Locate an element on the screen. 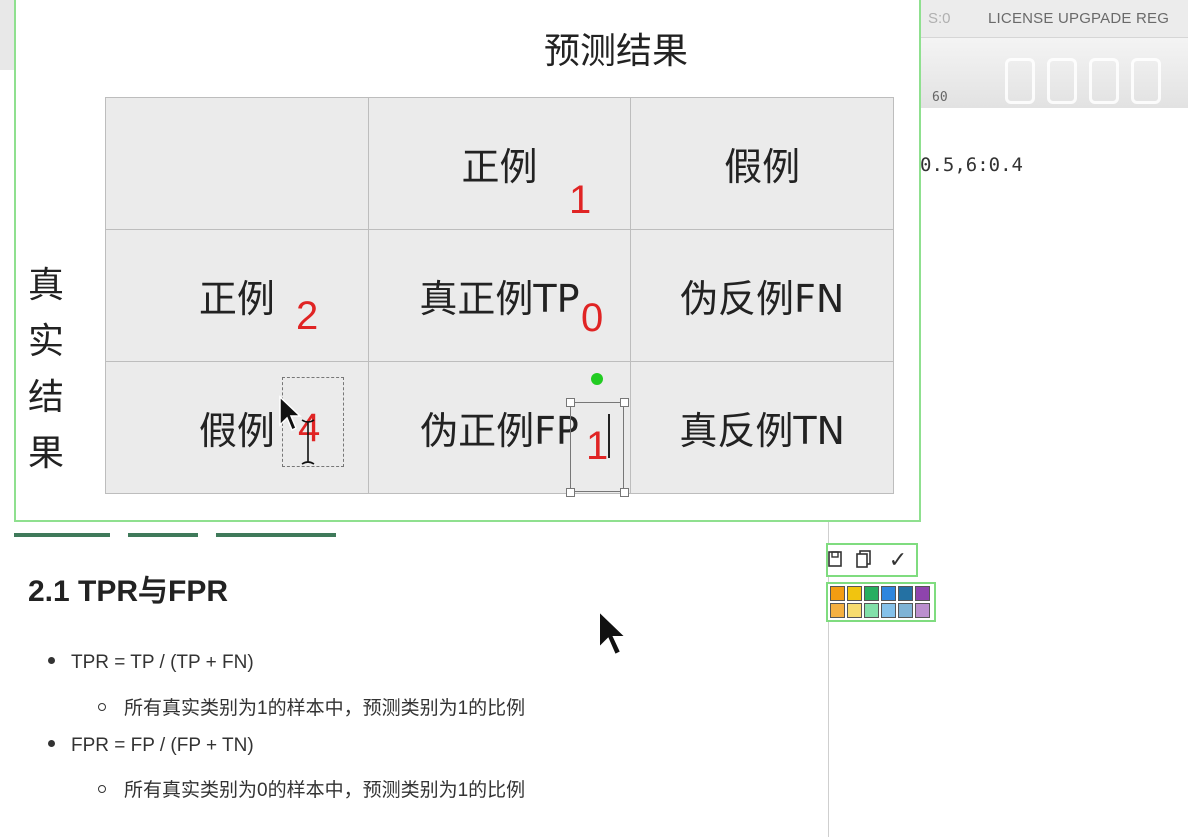 The image size is (1188, 837). text-caret is located at coordinates (609, 436).